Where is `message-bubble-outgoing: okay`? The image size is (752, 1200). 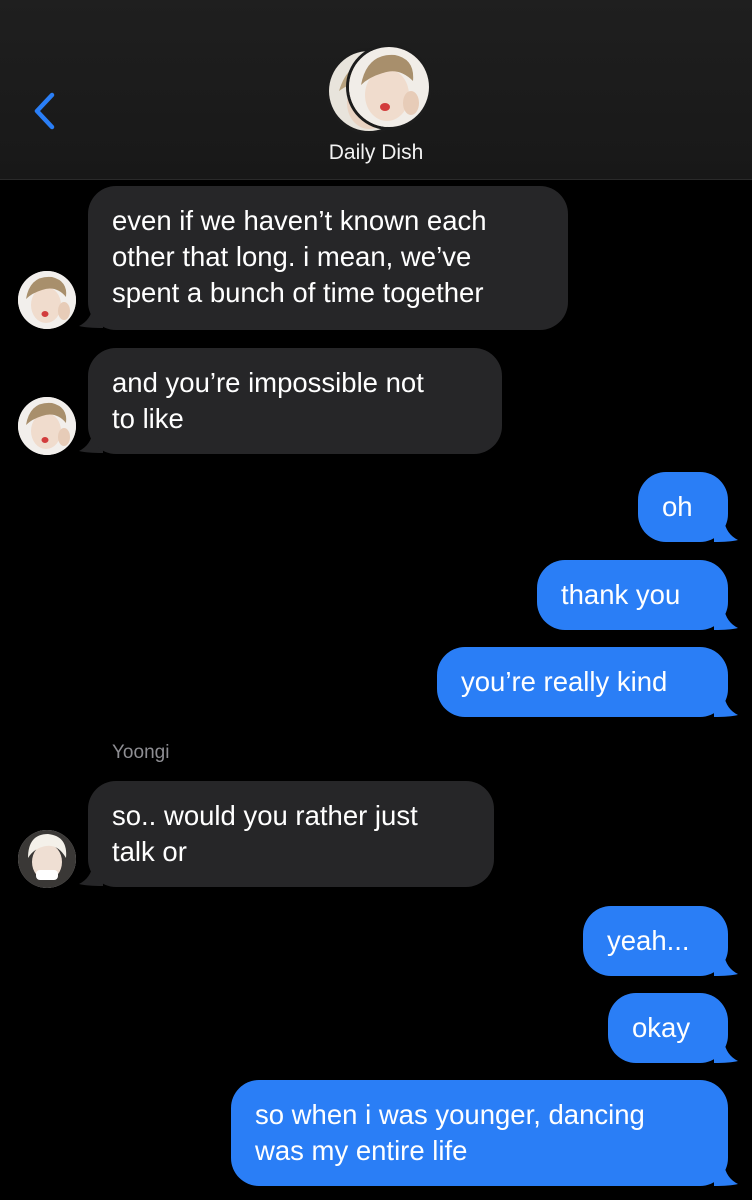 message-bubble-outgoing: okay is located at coordinates (668, 1028).